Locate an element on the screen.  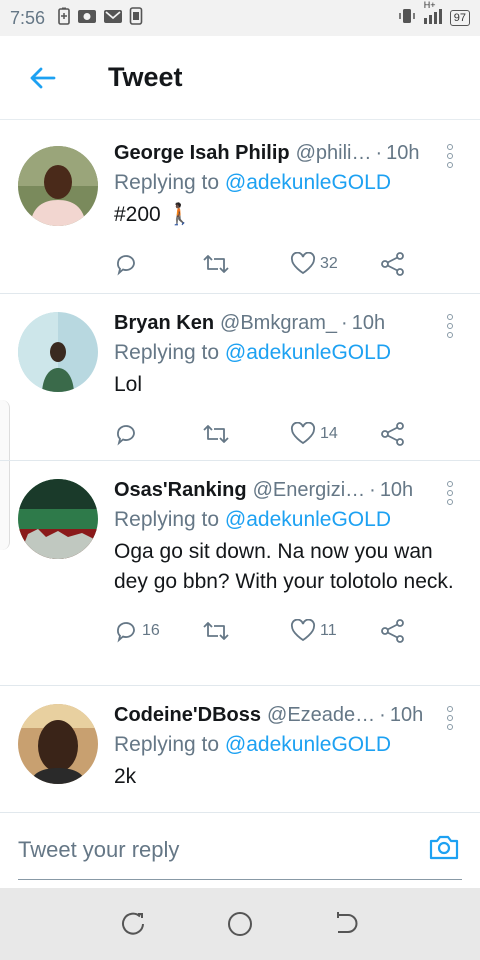
back-nav-icon is located at coordinates (347, 922).